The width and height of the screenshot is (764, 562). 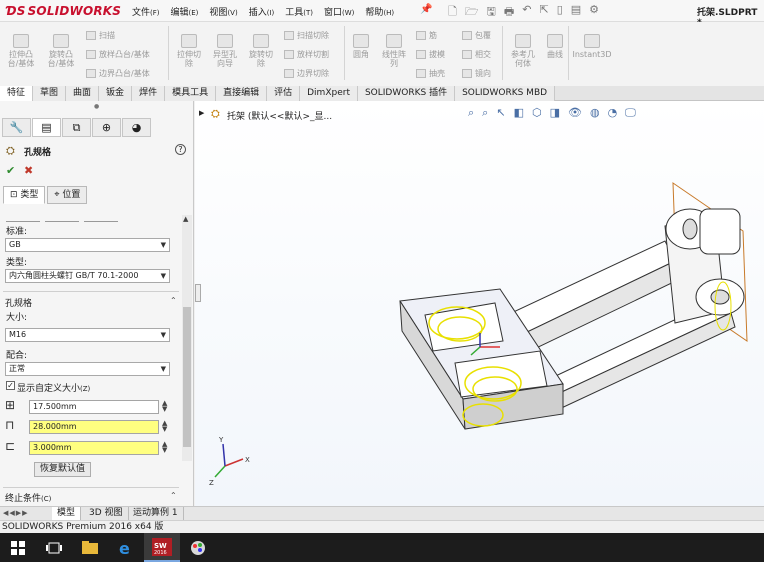 I want to click on task-view-icon, so click(x=54, y=547).